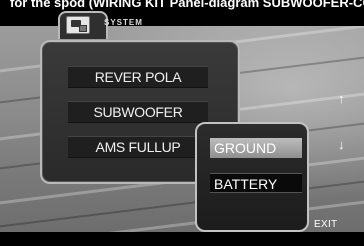 Image resolution: width=364 pixels, height=246 pixels. What do you see at coordinates (138, 77) in the screenshot?
I see `menu-item-rever-pola: REVER POLA` at bounding box center [138, 77].